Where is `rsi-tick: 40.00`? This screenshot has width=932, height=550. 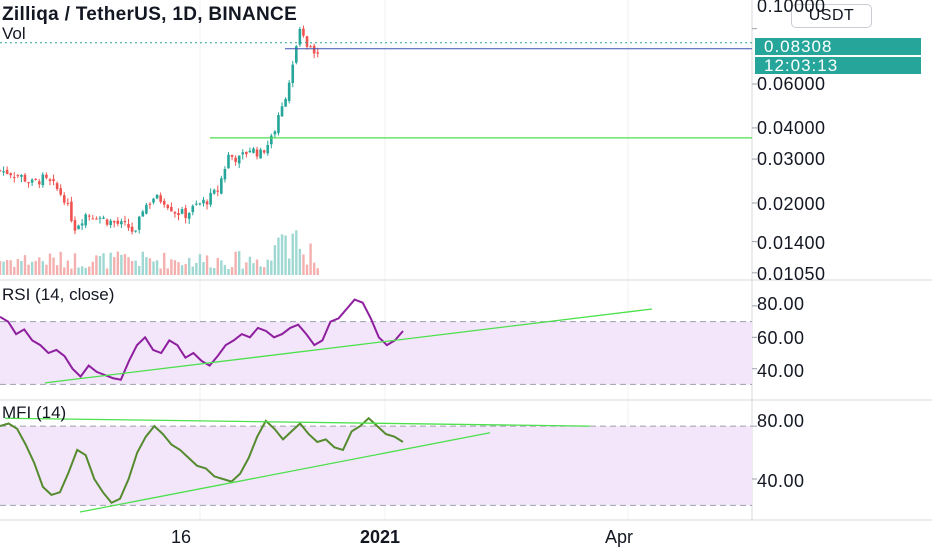 rsi-tick: 40.00 is located at coordinates (781, 371).